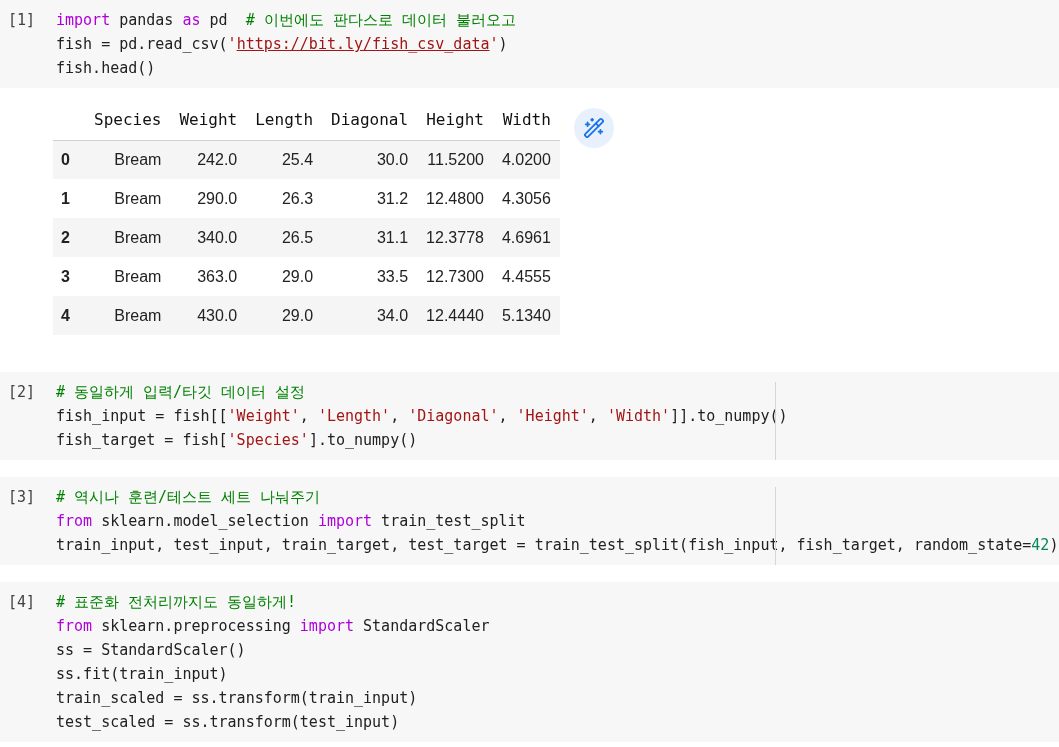 This screenshot has width=1059, height=747. I want to click on table-cell: 290.0, so click(208, 198).